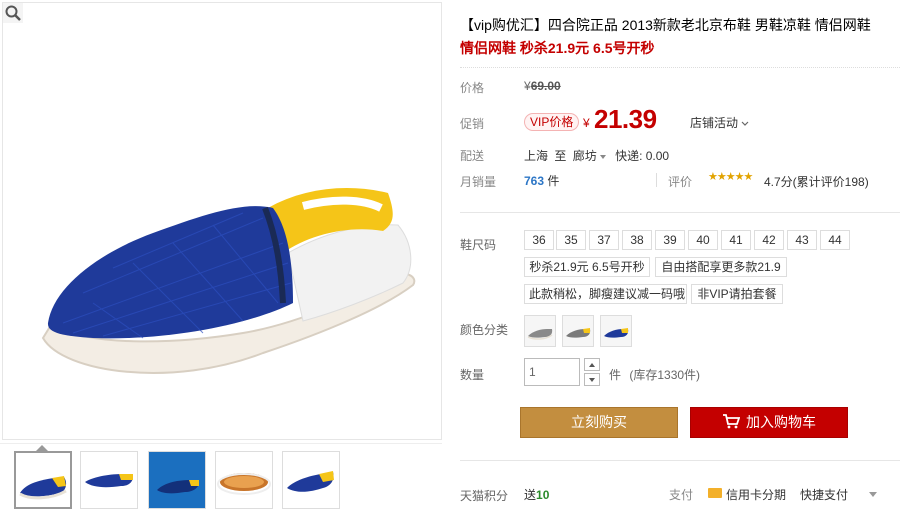 This screenshot has width=900, height=521. I want to click on gray-yellow-shoe-icon, so click(578, 333).